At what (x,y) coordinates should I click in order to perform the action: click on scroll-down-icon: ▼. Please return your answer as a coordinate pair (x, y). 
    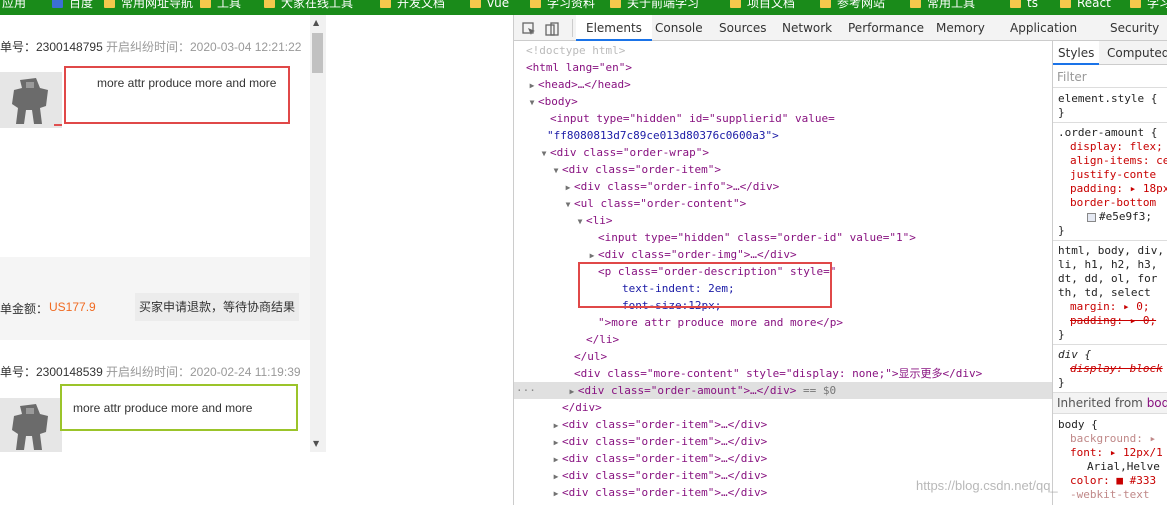
    Looking at the image, I should click on (316, 444).